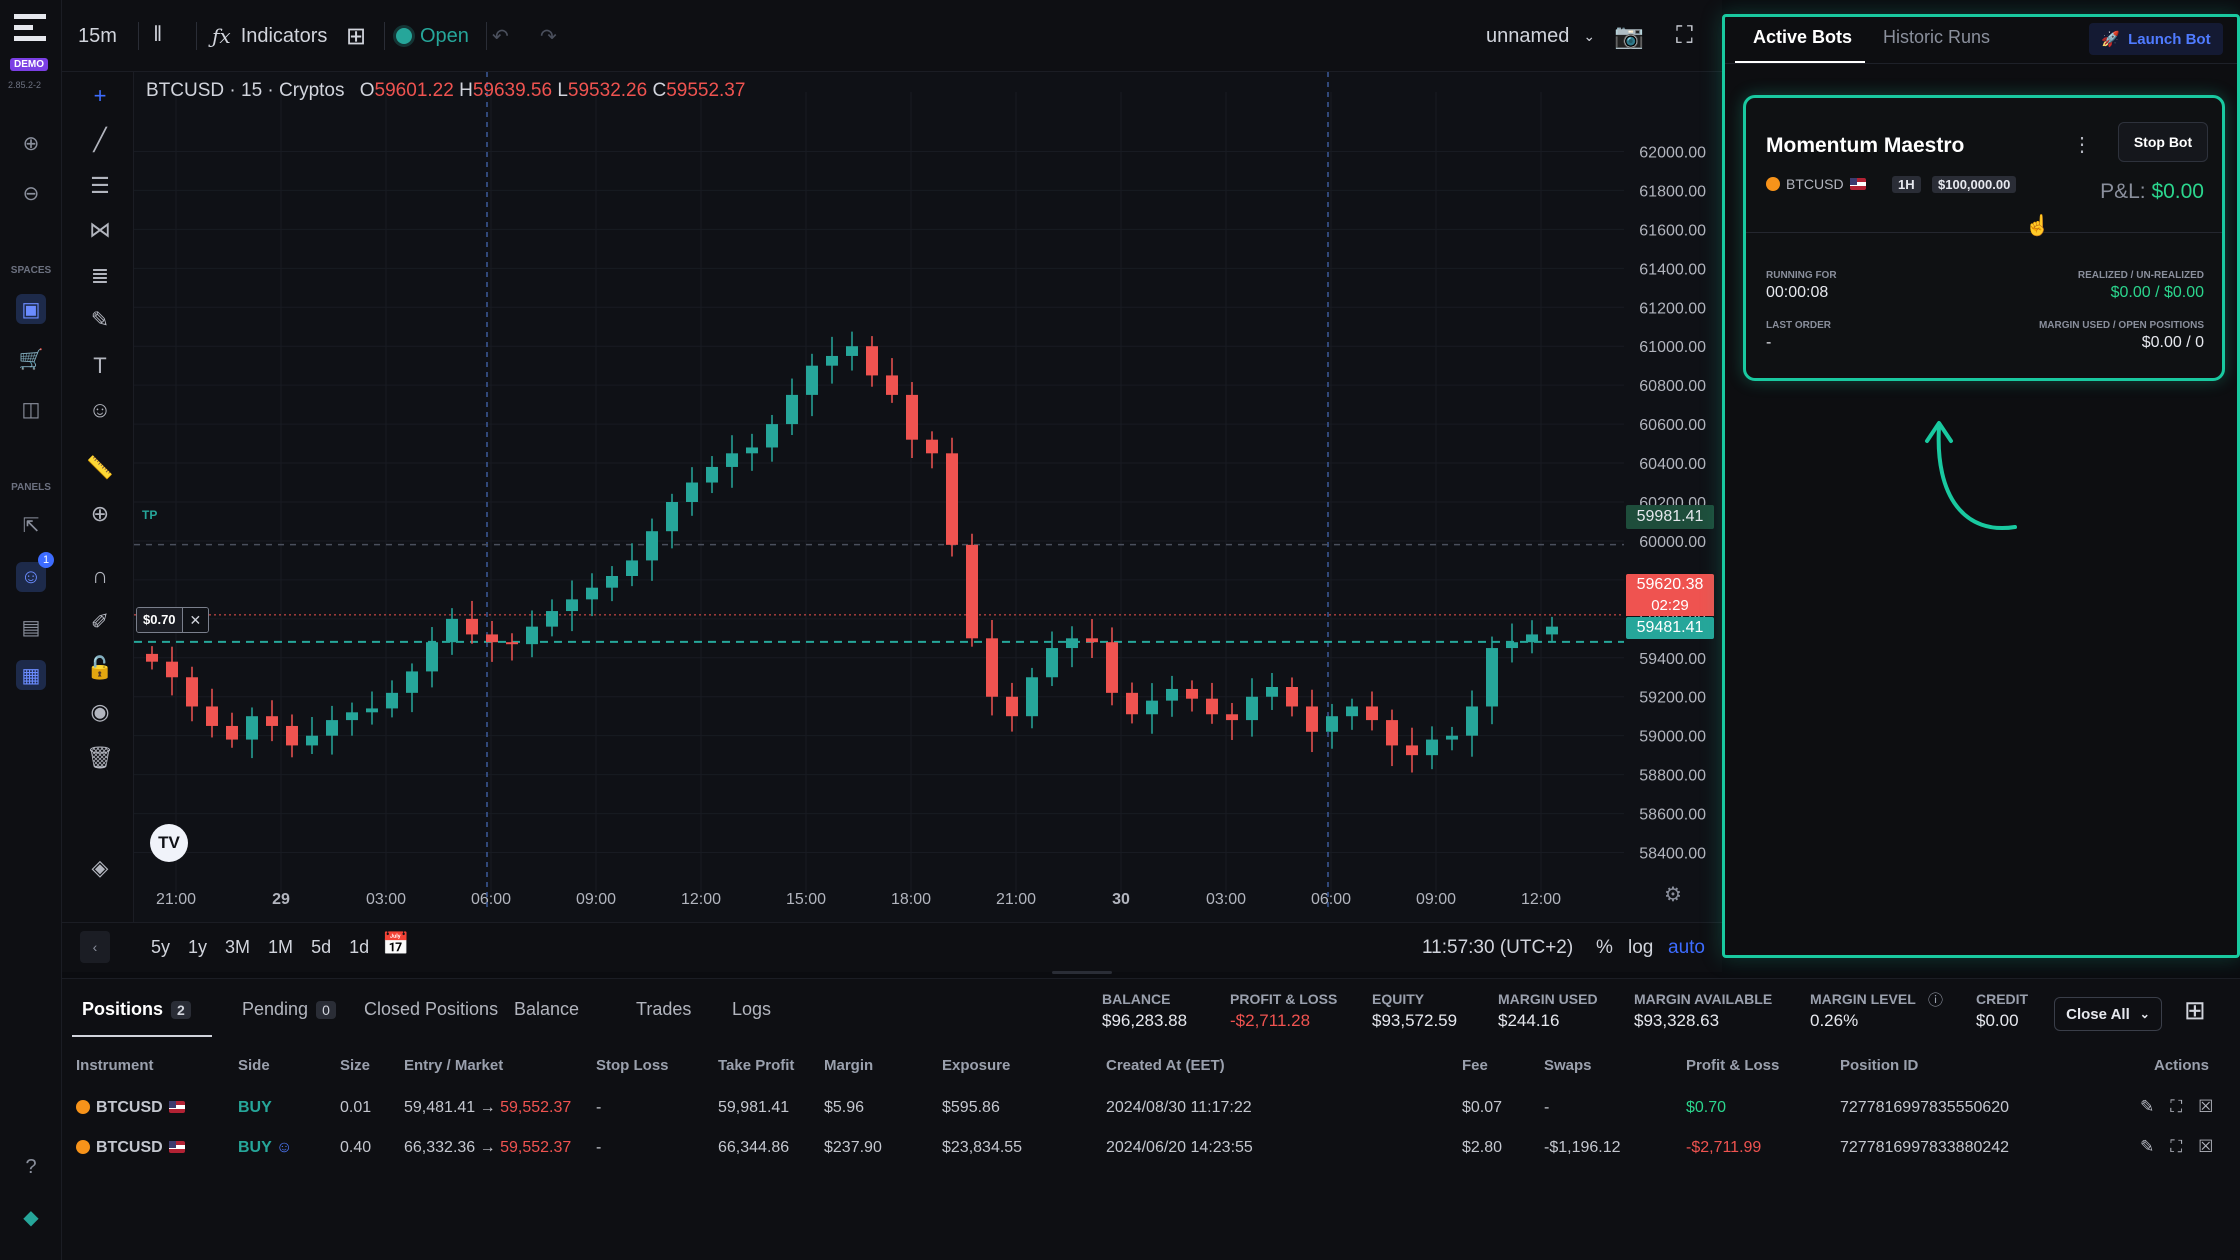 This screenshot has height=1260, width=2240. I want to click on eye-icon: ◉, so click(100, 712).